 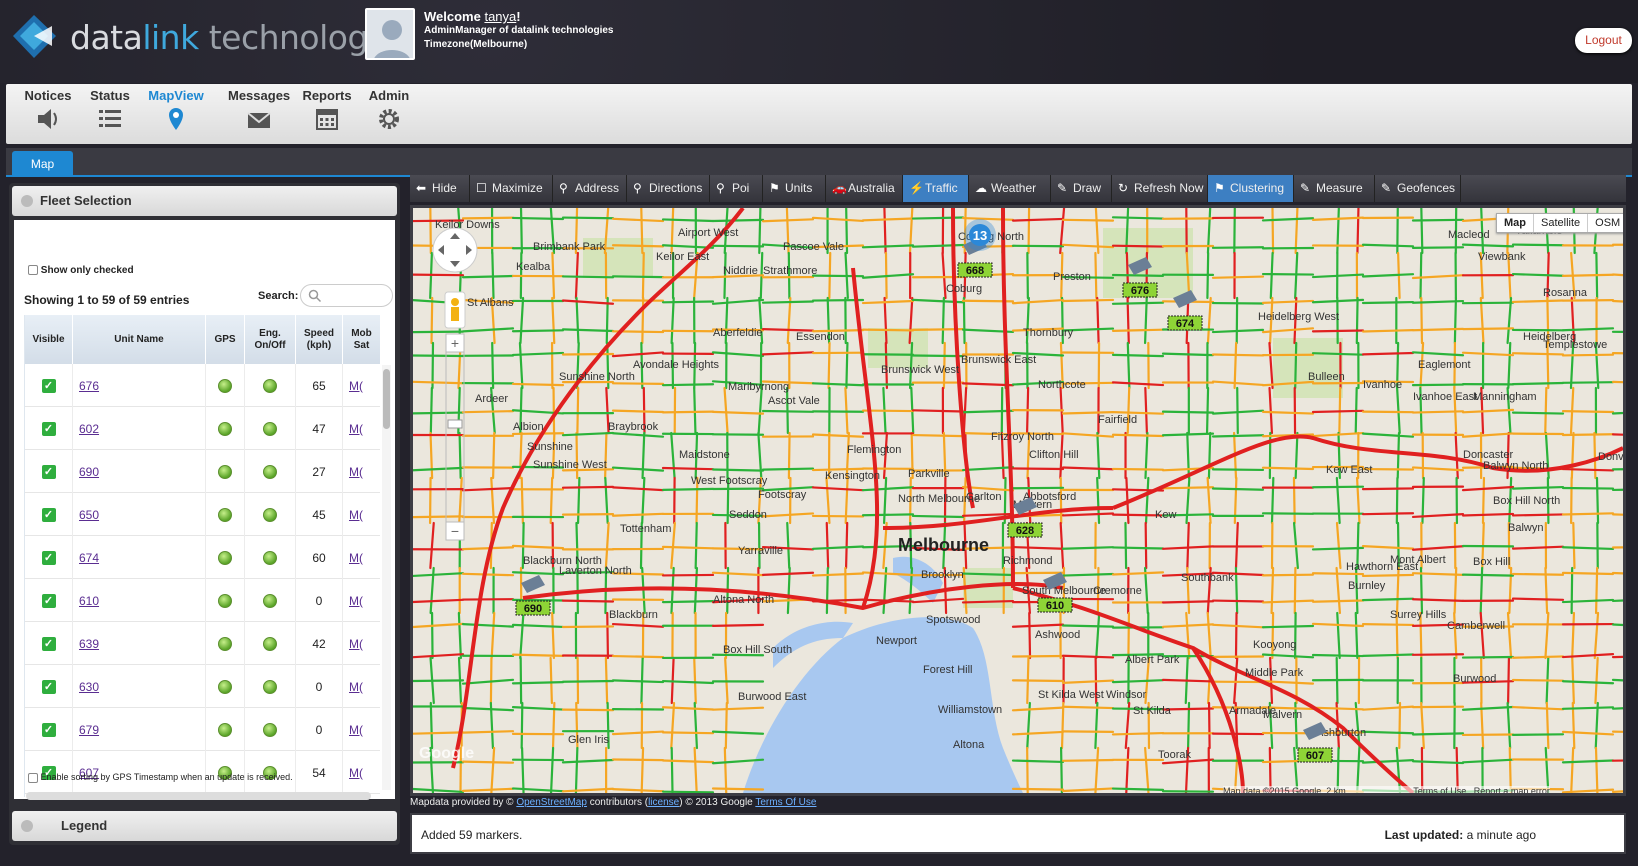 What do you see at coordinates (500, 16) in the screenshot?
I see `username-link: tanya` at bounding box center [500, 16].